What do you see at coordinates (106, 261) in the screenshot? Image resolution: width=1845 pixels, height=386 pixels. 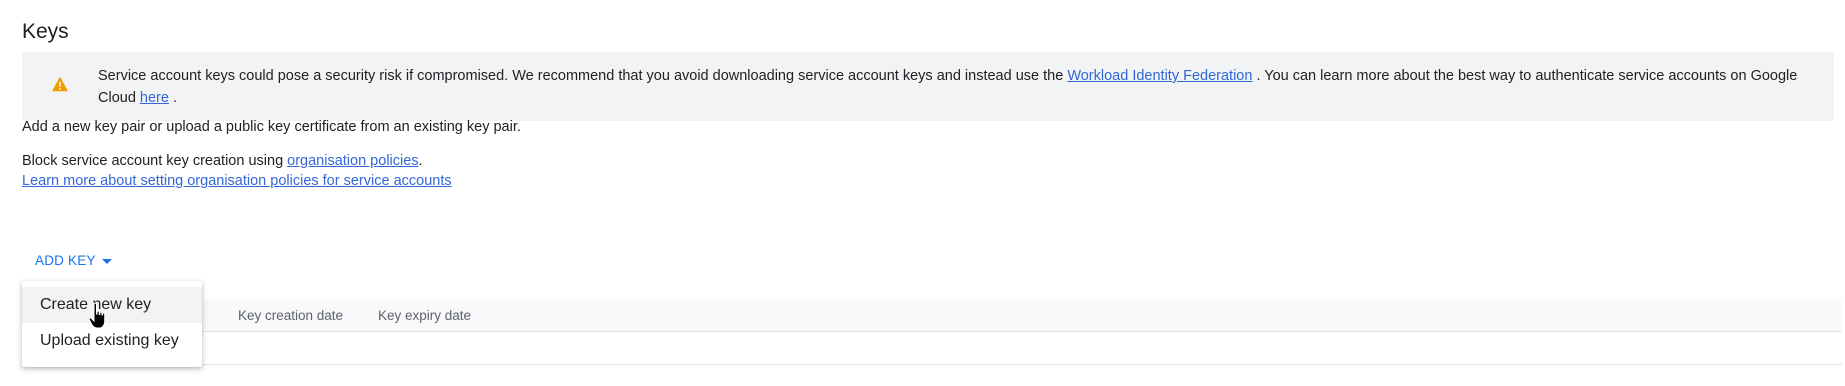 I see `caret-down-icon` at bounding box center [106, 261].